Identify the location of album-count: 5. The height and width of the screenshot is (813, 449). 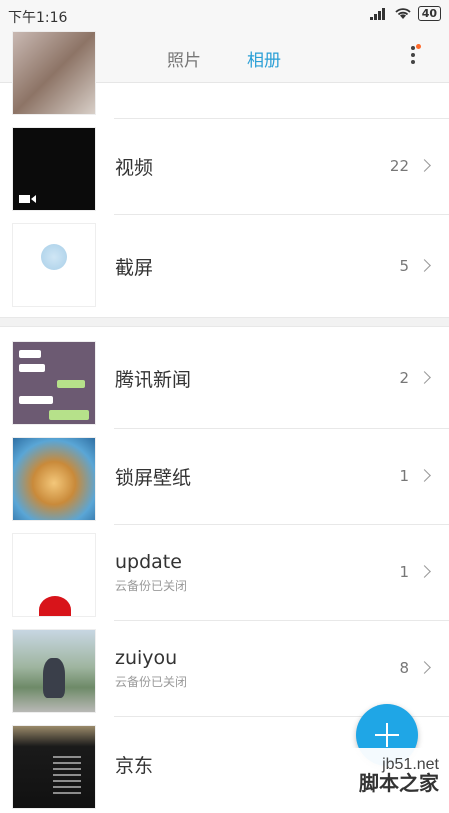
(404, 266).